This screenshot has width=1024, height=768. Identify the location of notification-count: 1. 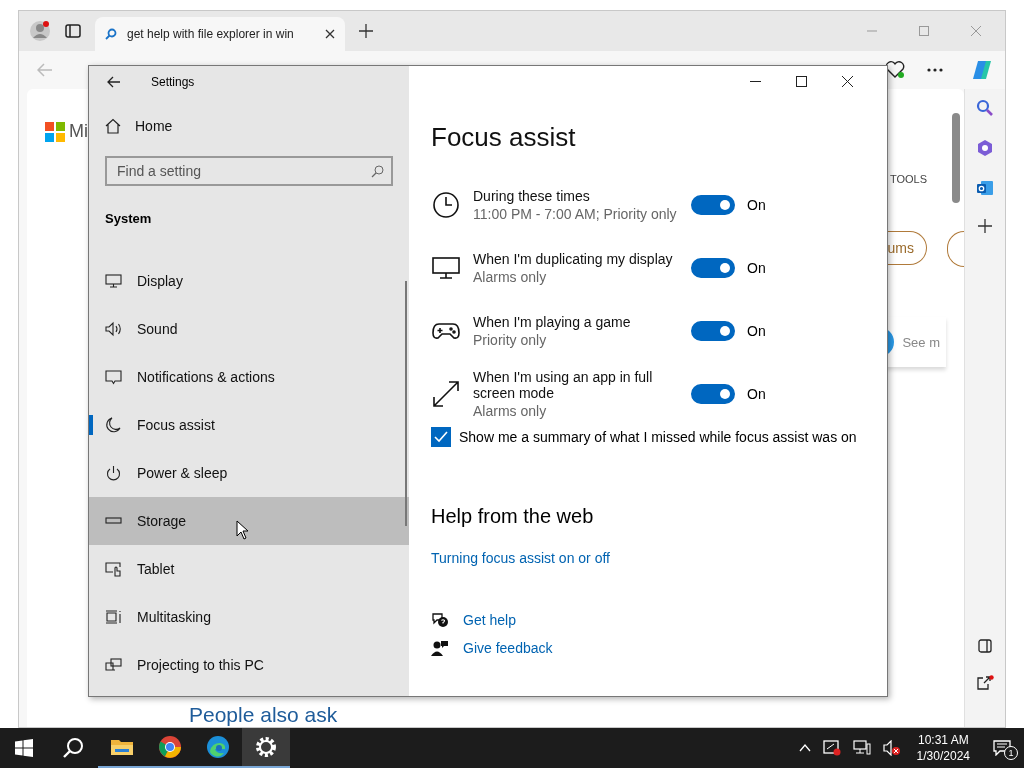
(1011, 753).